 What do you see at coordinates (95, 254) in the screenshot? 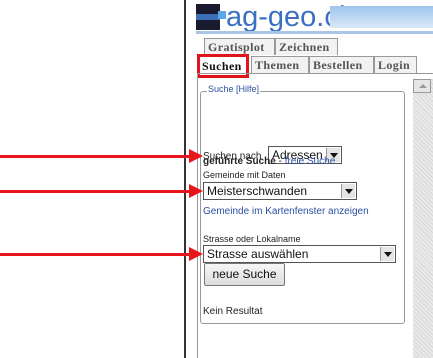
I see `annotation-arrow-3-shaft` at bounding box center [95, 254].